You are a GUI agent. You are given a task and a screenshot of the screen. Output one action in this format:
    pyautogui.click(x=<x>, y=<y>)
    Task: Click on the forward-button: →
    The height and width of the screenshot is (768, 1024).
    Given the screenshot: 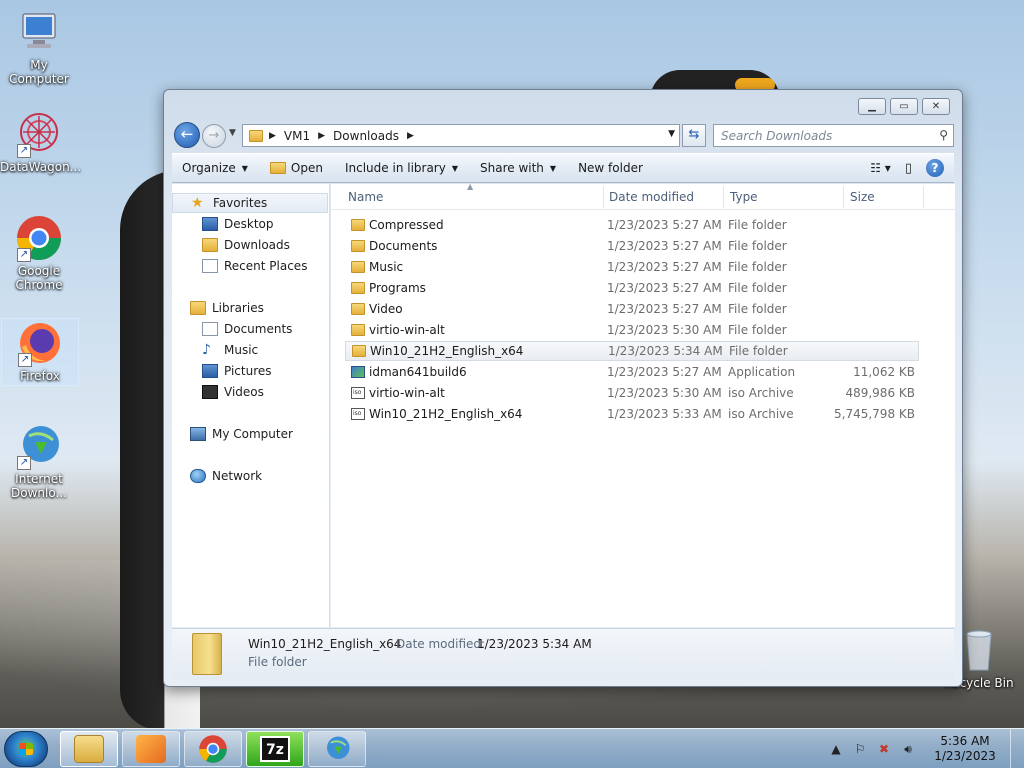 What is the action you would take?
    pyautogui.click(x=214, y=136)
    